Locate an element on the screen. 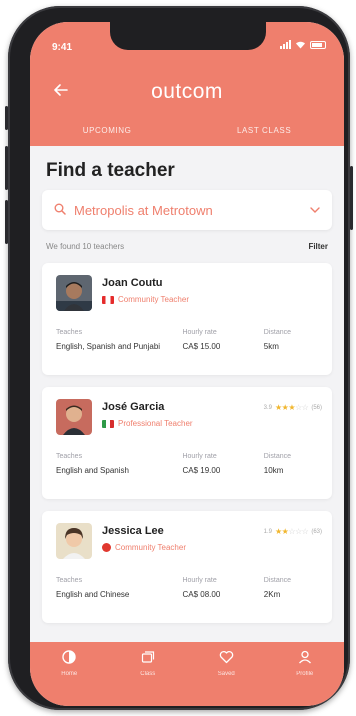  rating-value: 3.9 is located at coordinates (267, 407).